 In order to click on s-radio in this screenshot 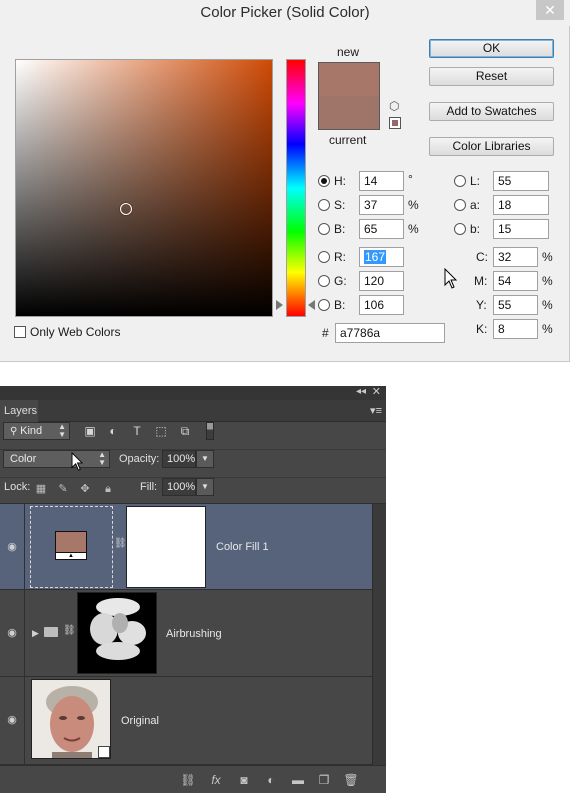, I will do `click(324, 205)`.